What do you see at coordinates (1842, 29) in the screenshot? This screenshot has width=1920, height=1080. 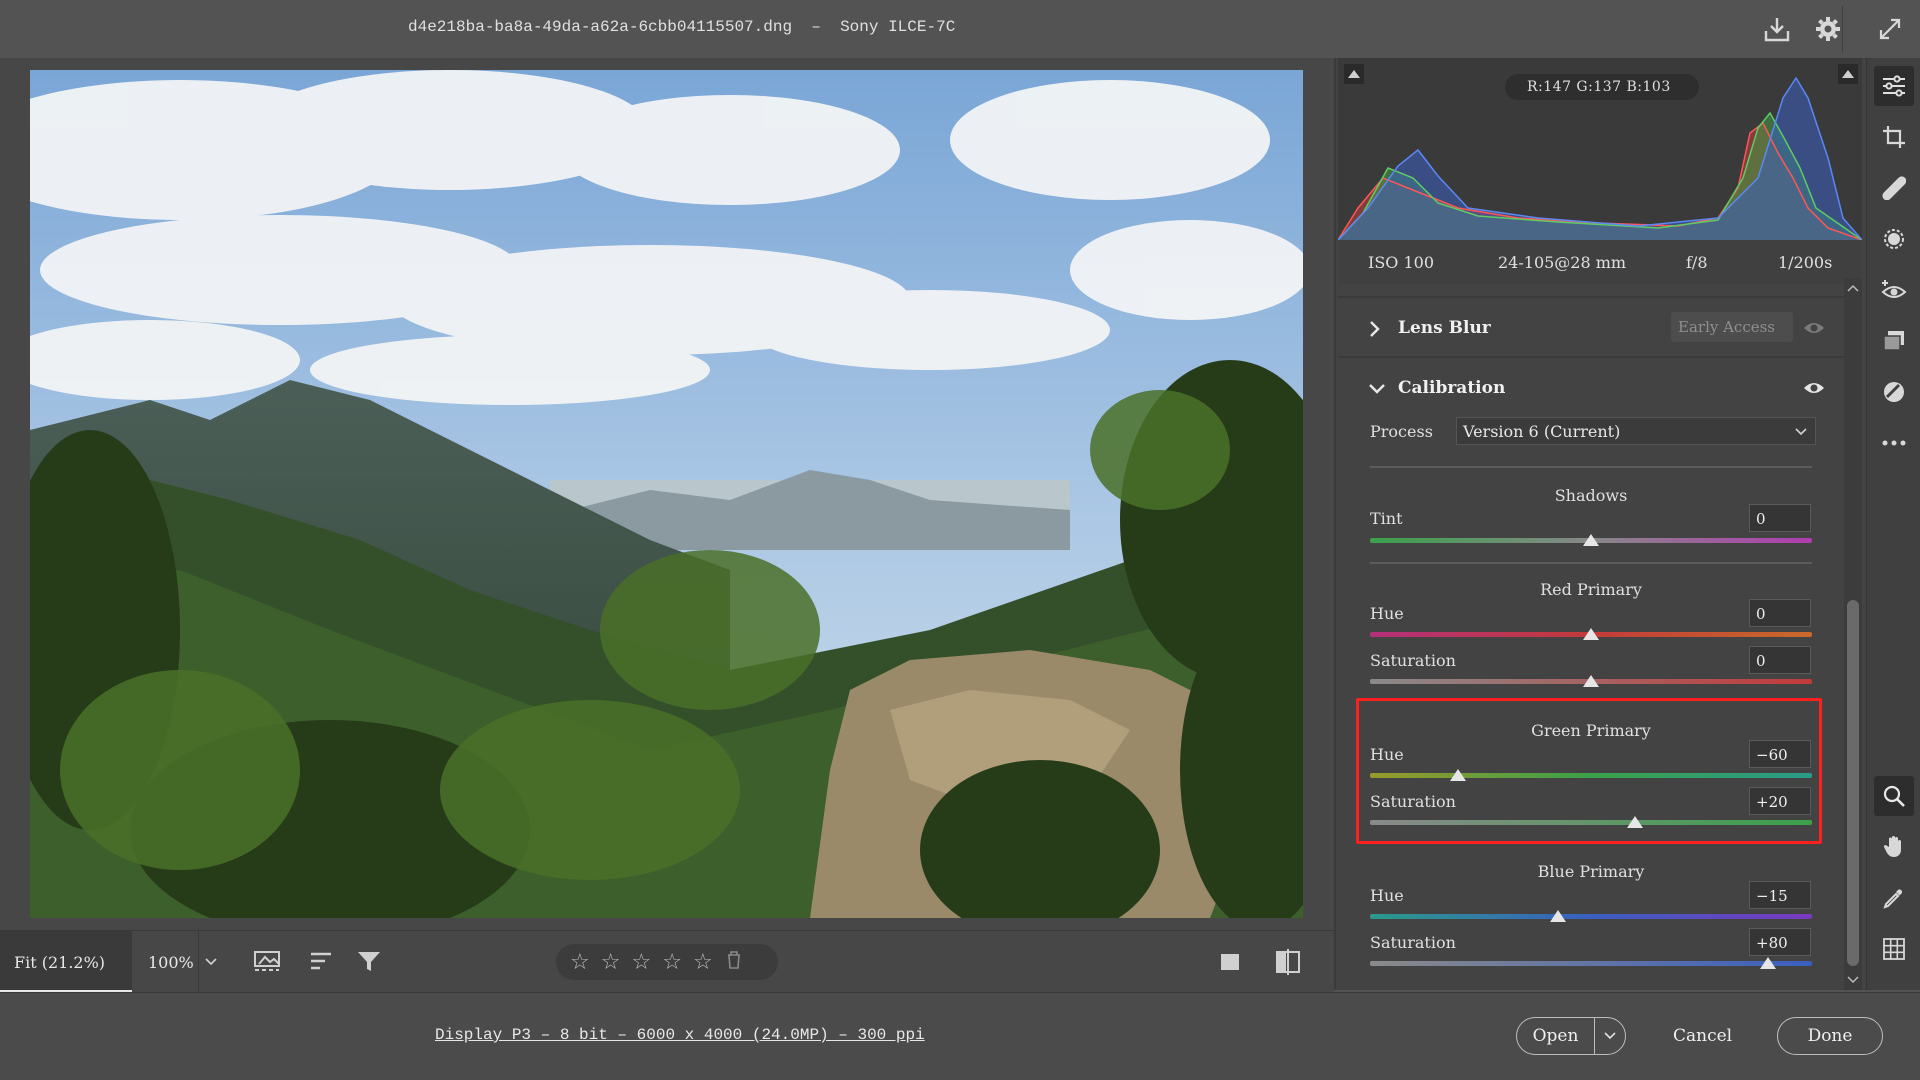 I see `title-separator` at bounding box center [1842, 29].